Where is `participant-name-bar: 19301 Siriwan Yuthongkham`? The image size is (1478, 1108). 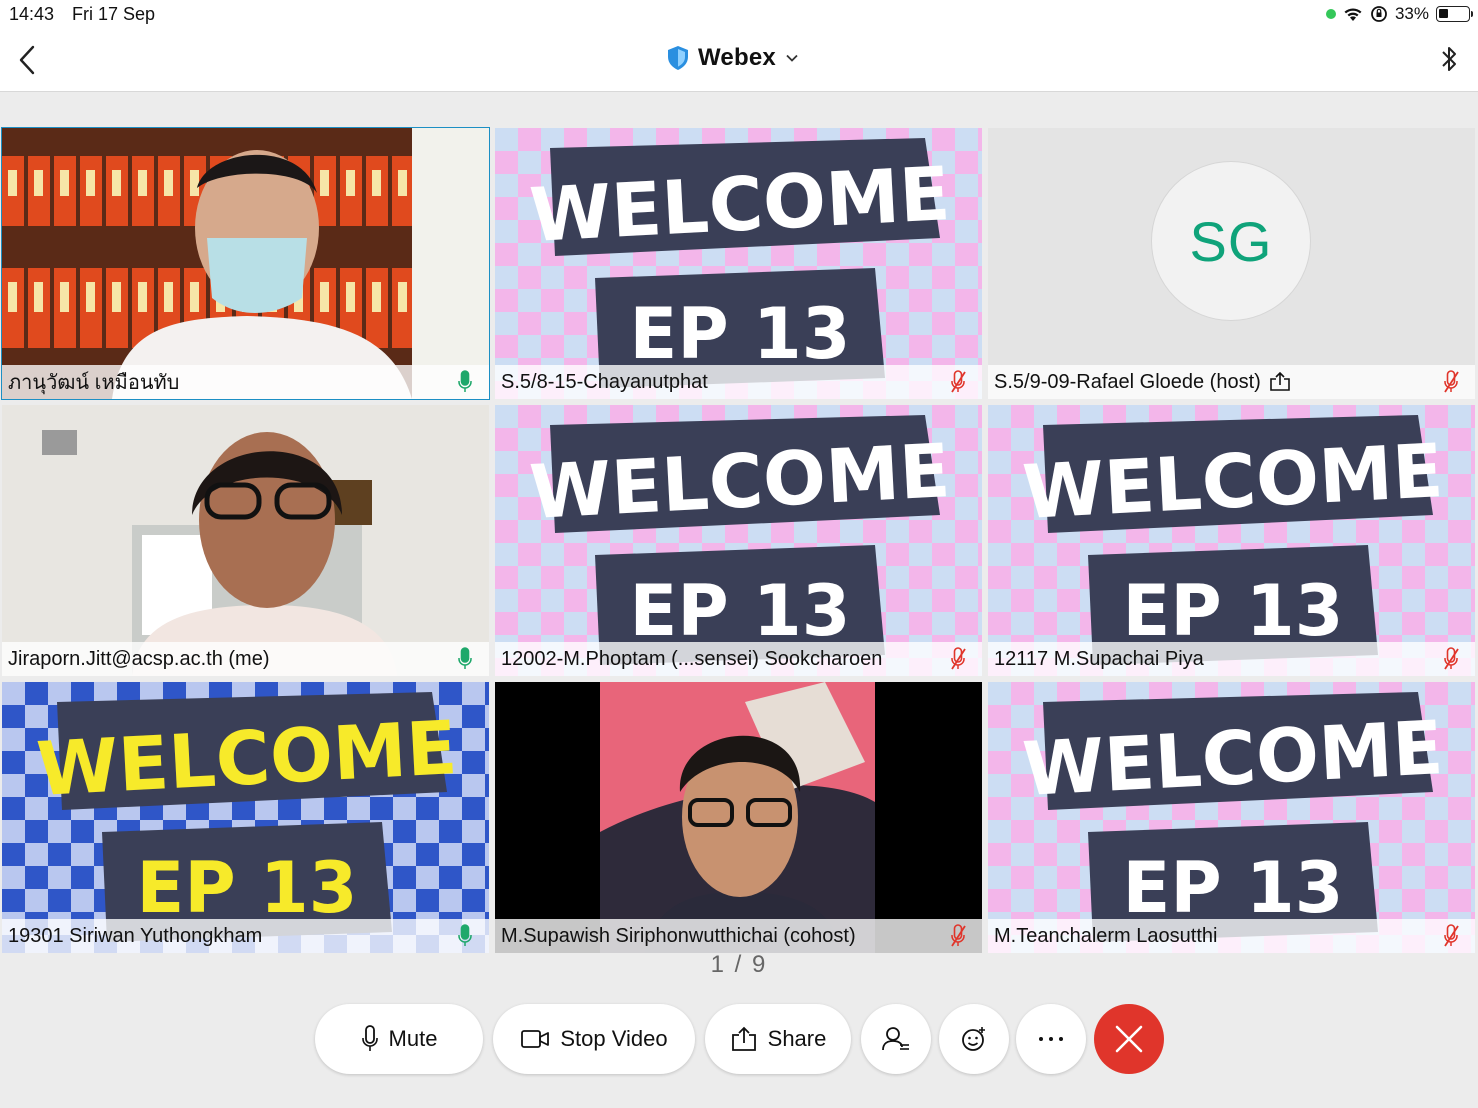
participant-name-bar: 19301 Siriwan Yuthongkham is located at coordinates (245, 936).